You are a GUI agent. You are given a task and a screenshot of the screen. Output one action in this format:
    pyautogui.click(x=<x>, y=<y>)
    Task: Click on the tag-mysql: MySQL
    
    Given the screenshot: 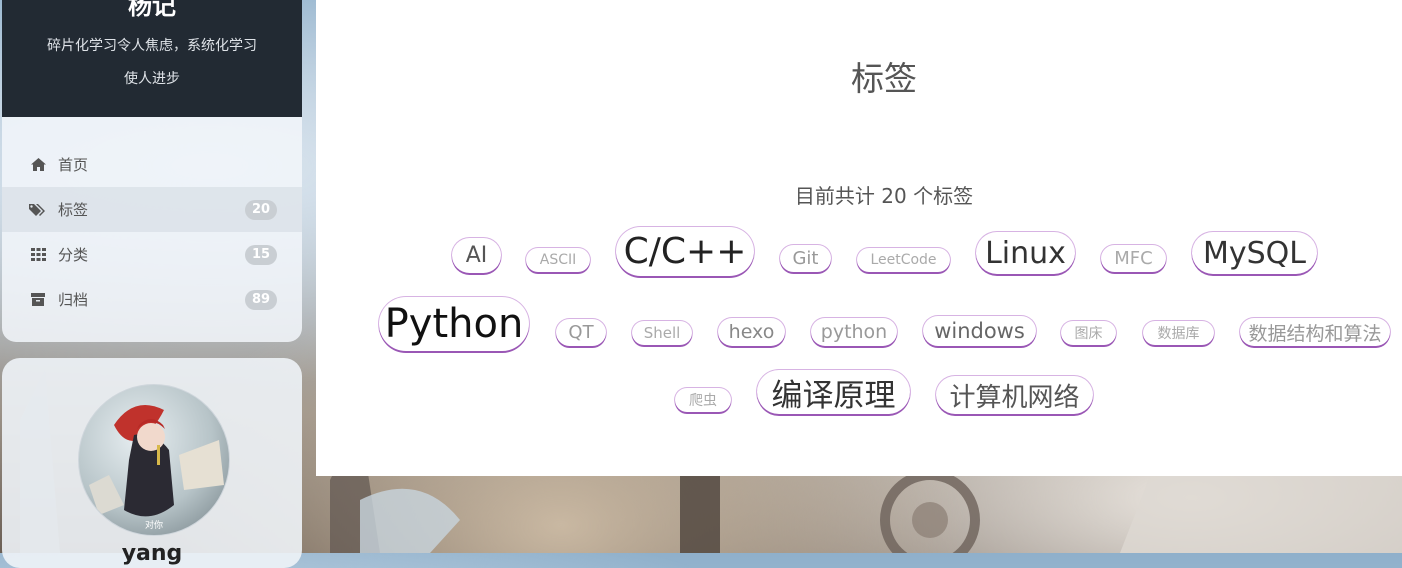 What is the action you would take?
    pyautogui.click(x=1254, y=253)
    